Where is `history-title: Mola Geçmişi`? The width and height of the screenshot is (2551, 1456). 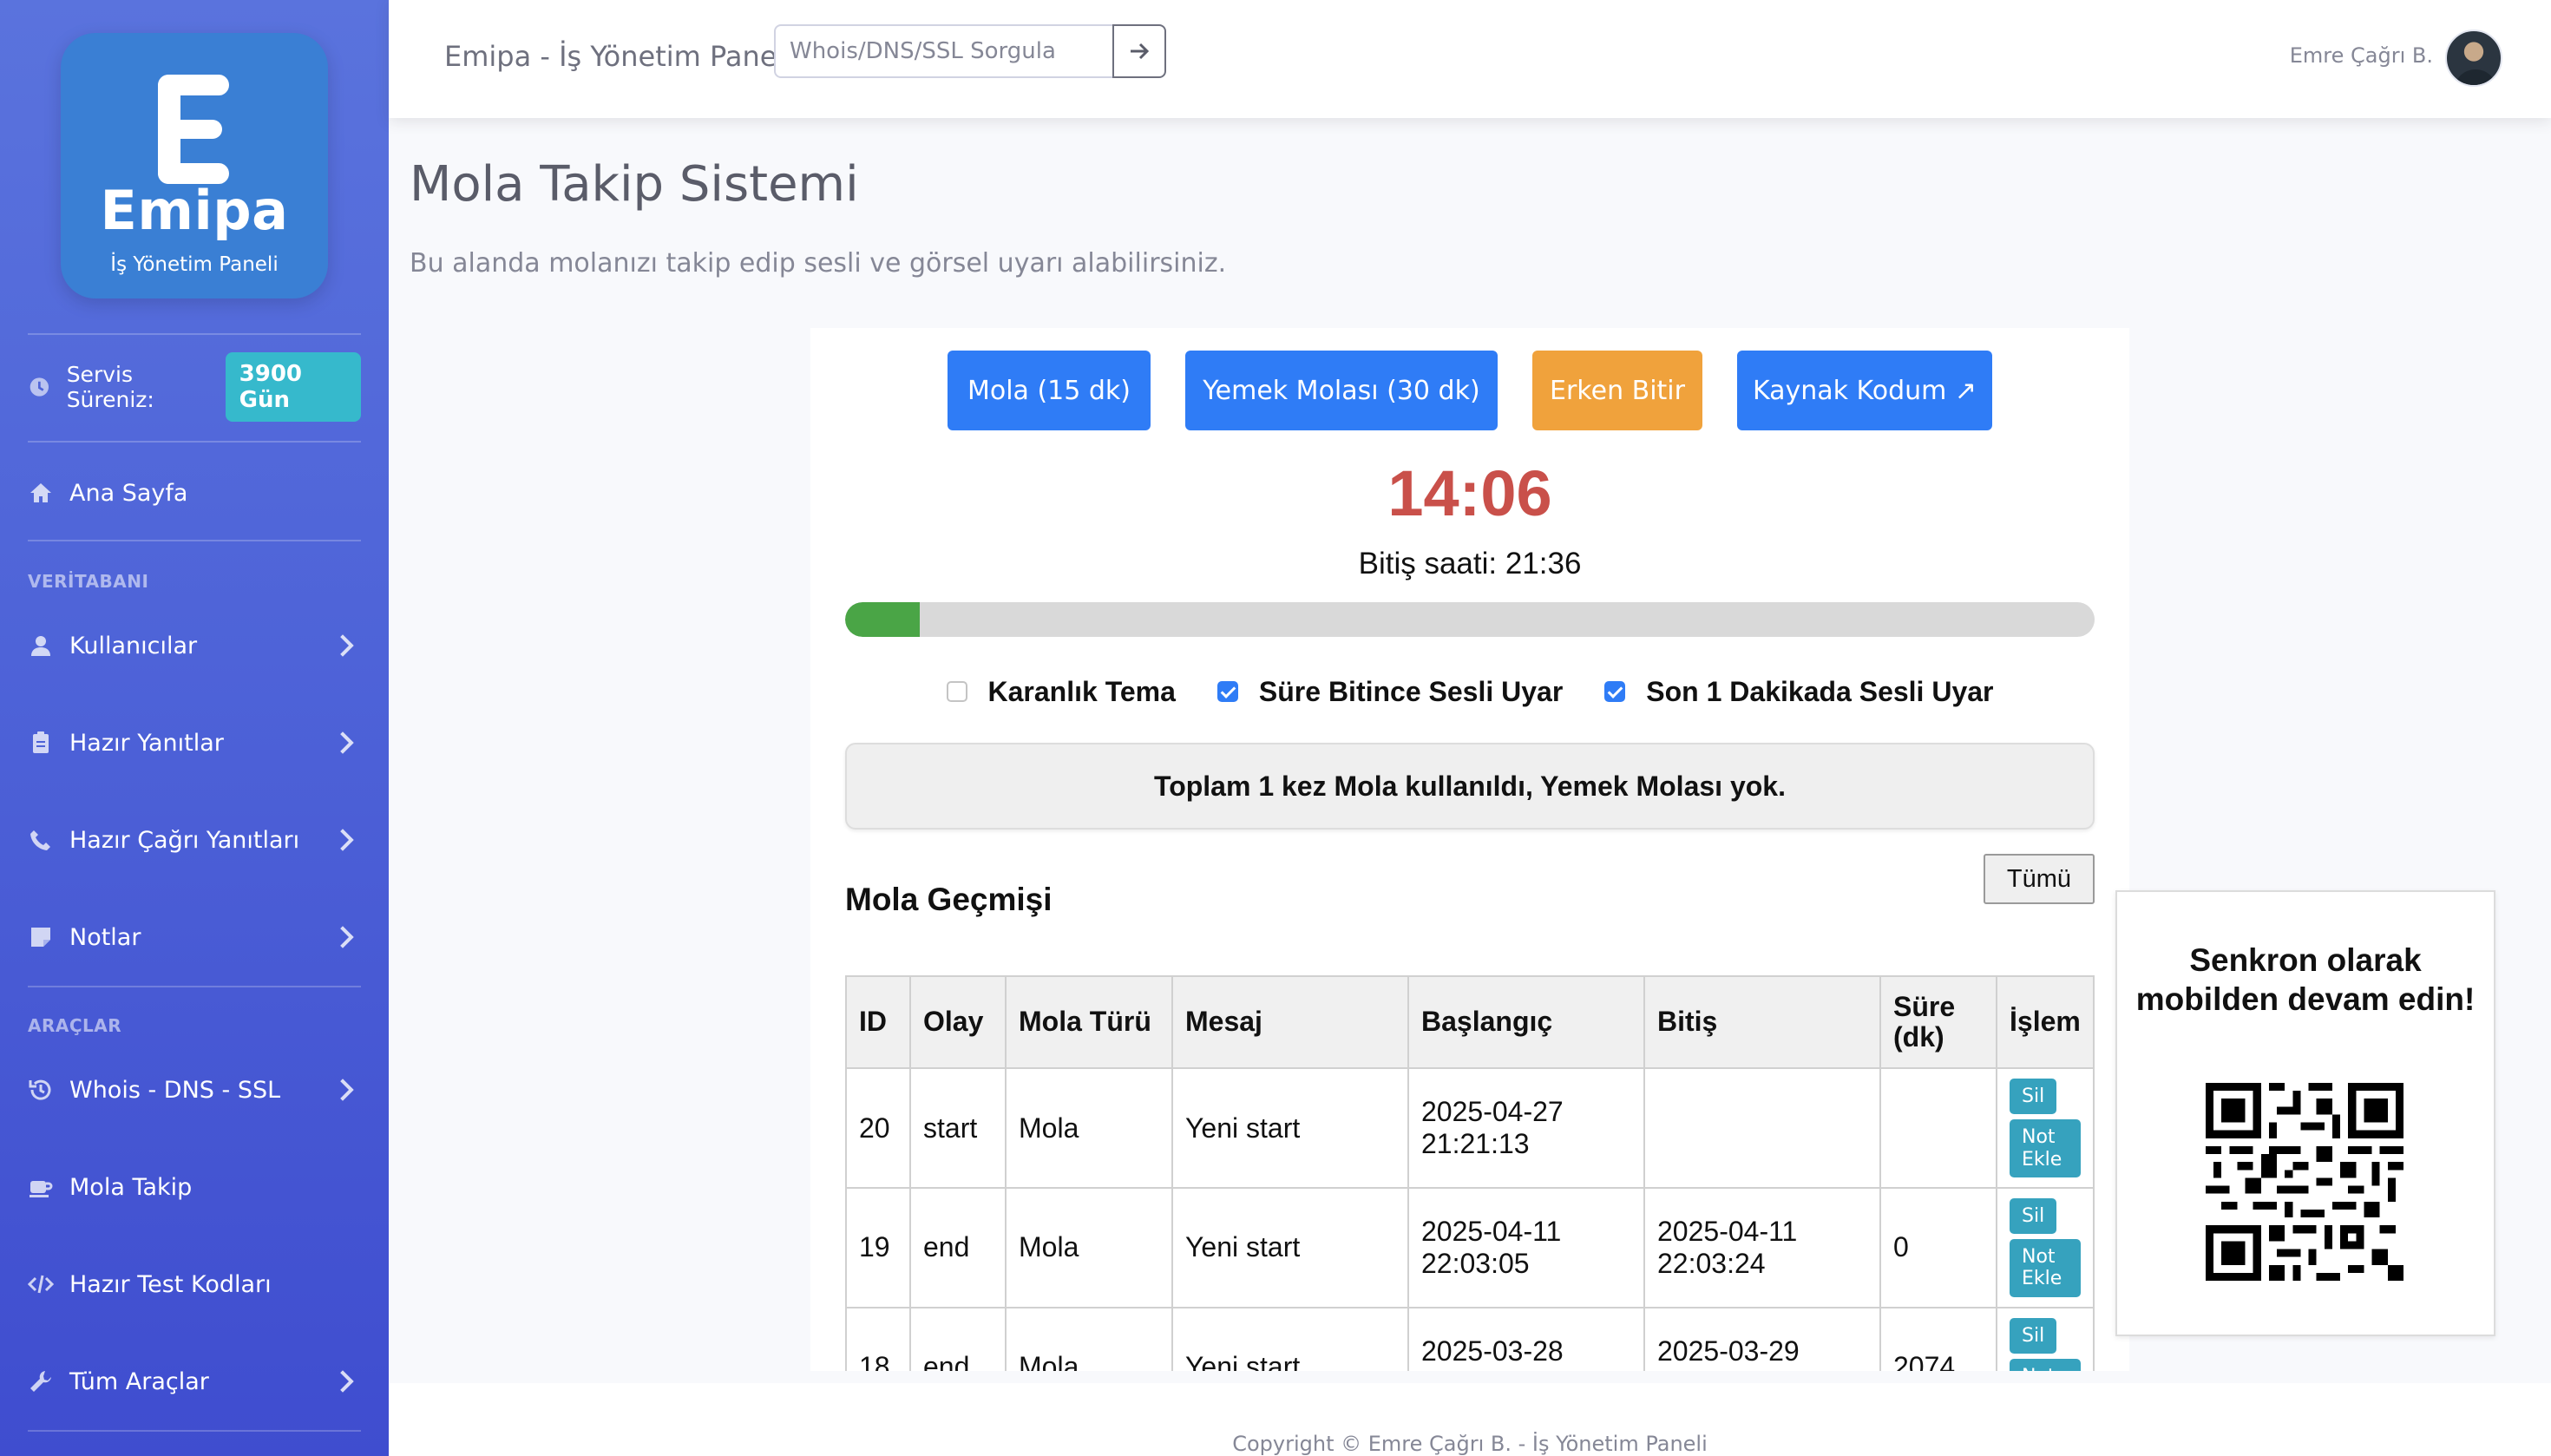 history-title: Mola Geçmişi is located at coordinates (949, 899).